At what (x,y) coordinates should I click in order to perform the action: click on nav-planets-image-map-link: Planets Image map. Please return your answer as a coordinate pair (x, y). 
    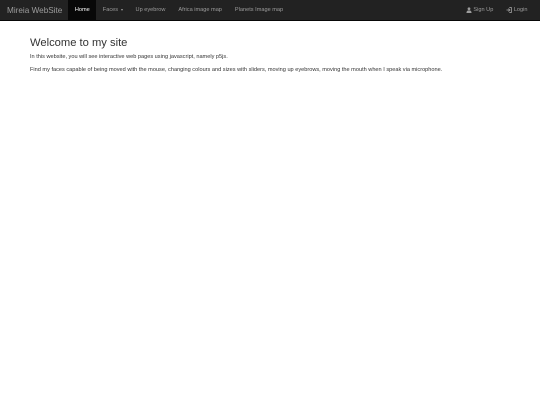
    Looking at the image, I should click on (258, 10).